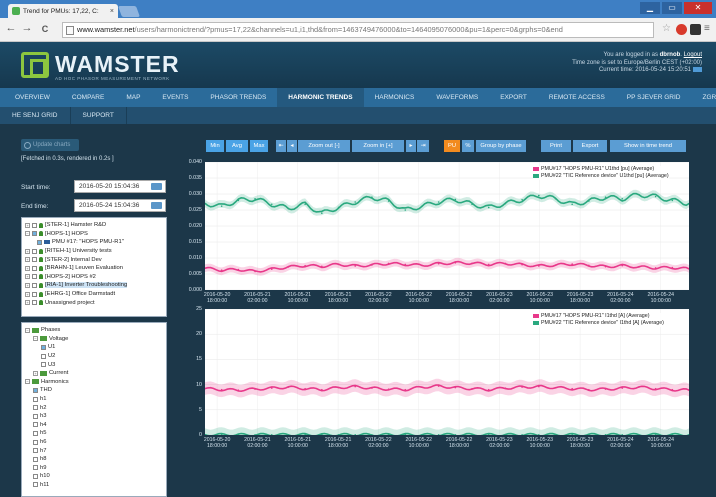  I want to click on channel-item: h1, so click(94, 399).